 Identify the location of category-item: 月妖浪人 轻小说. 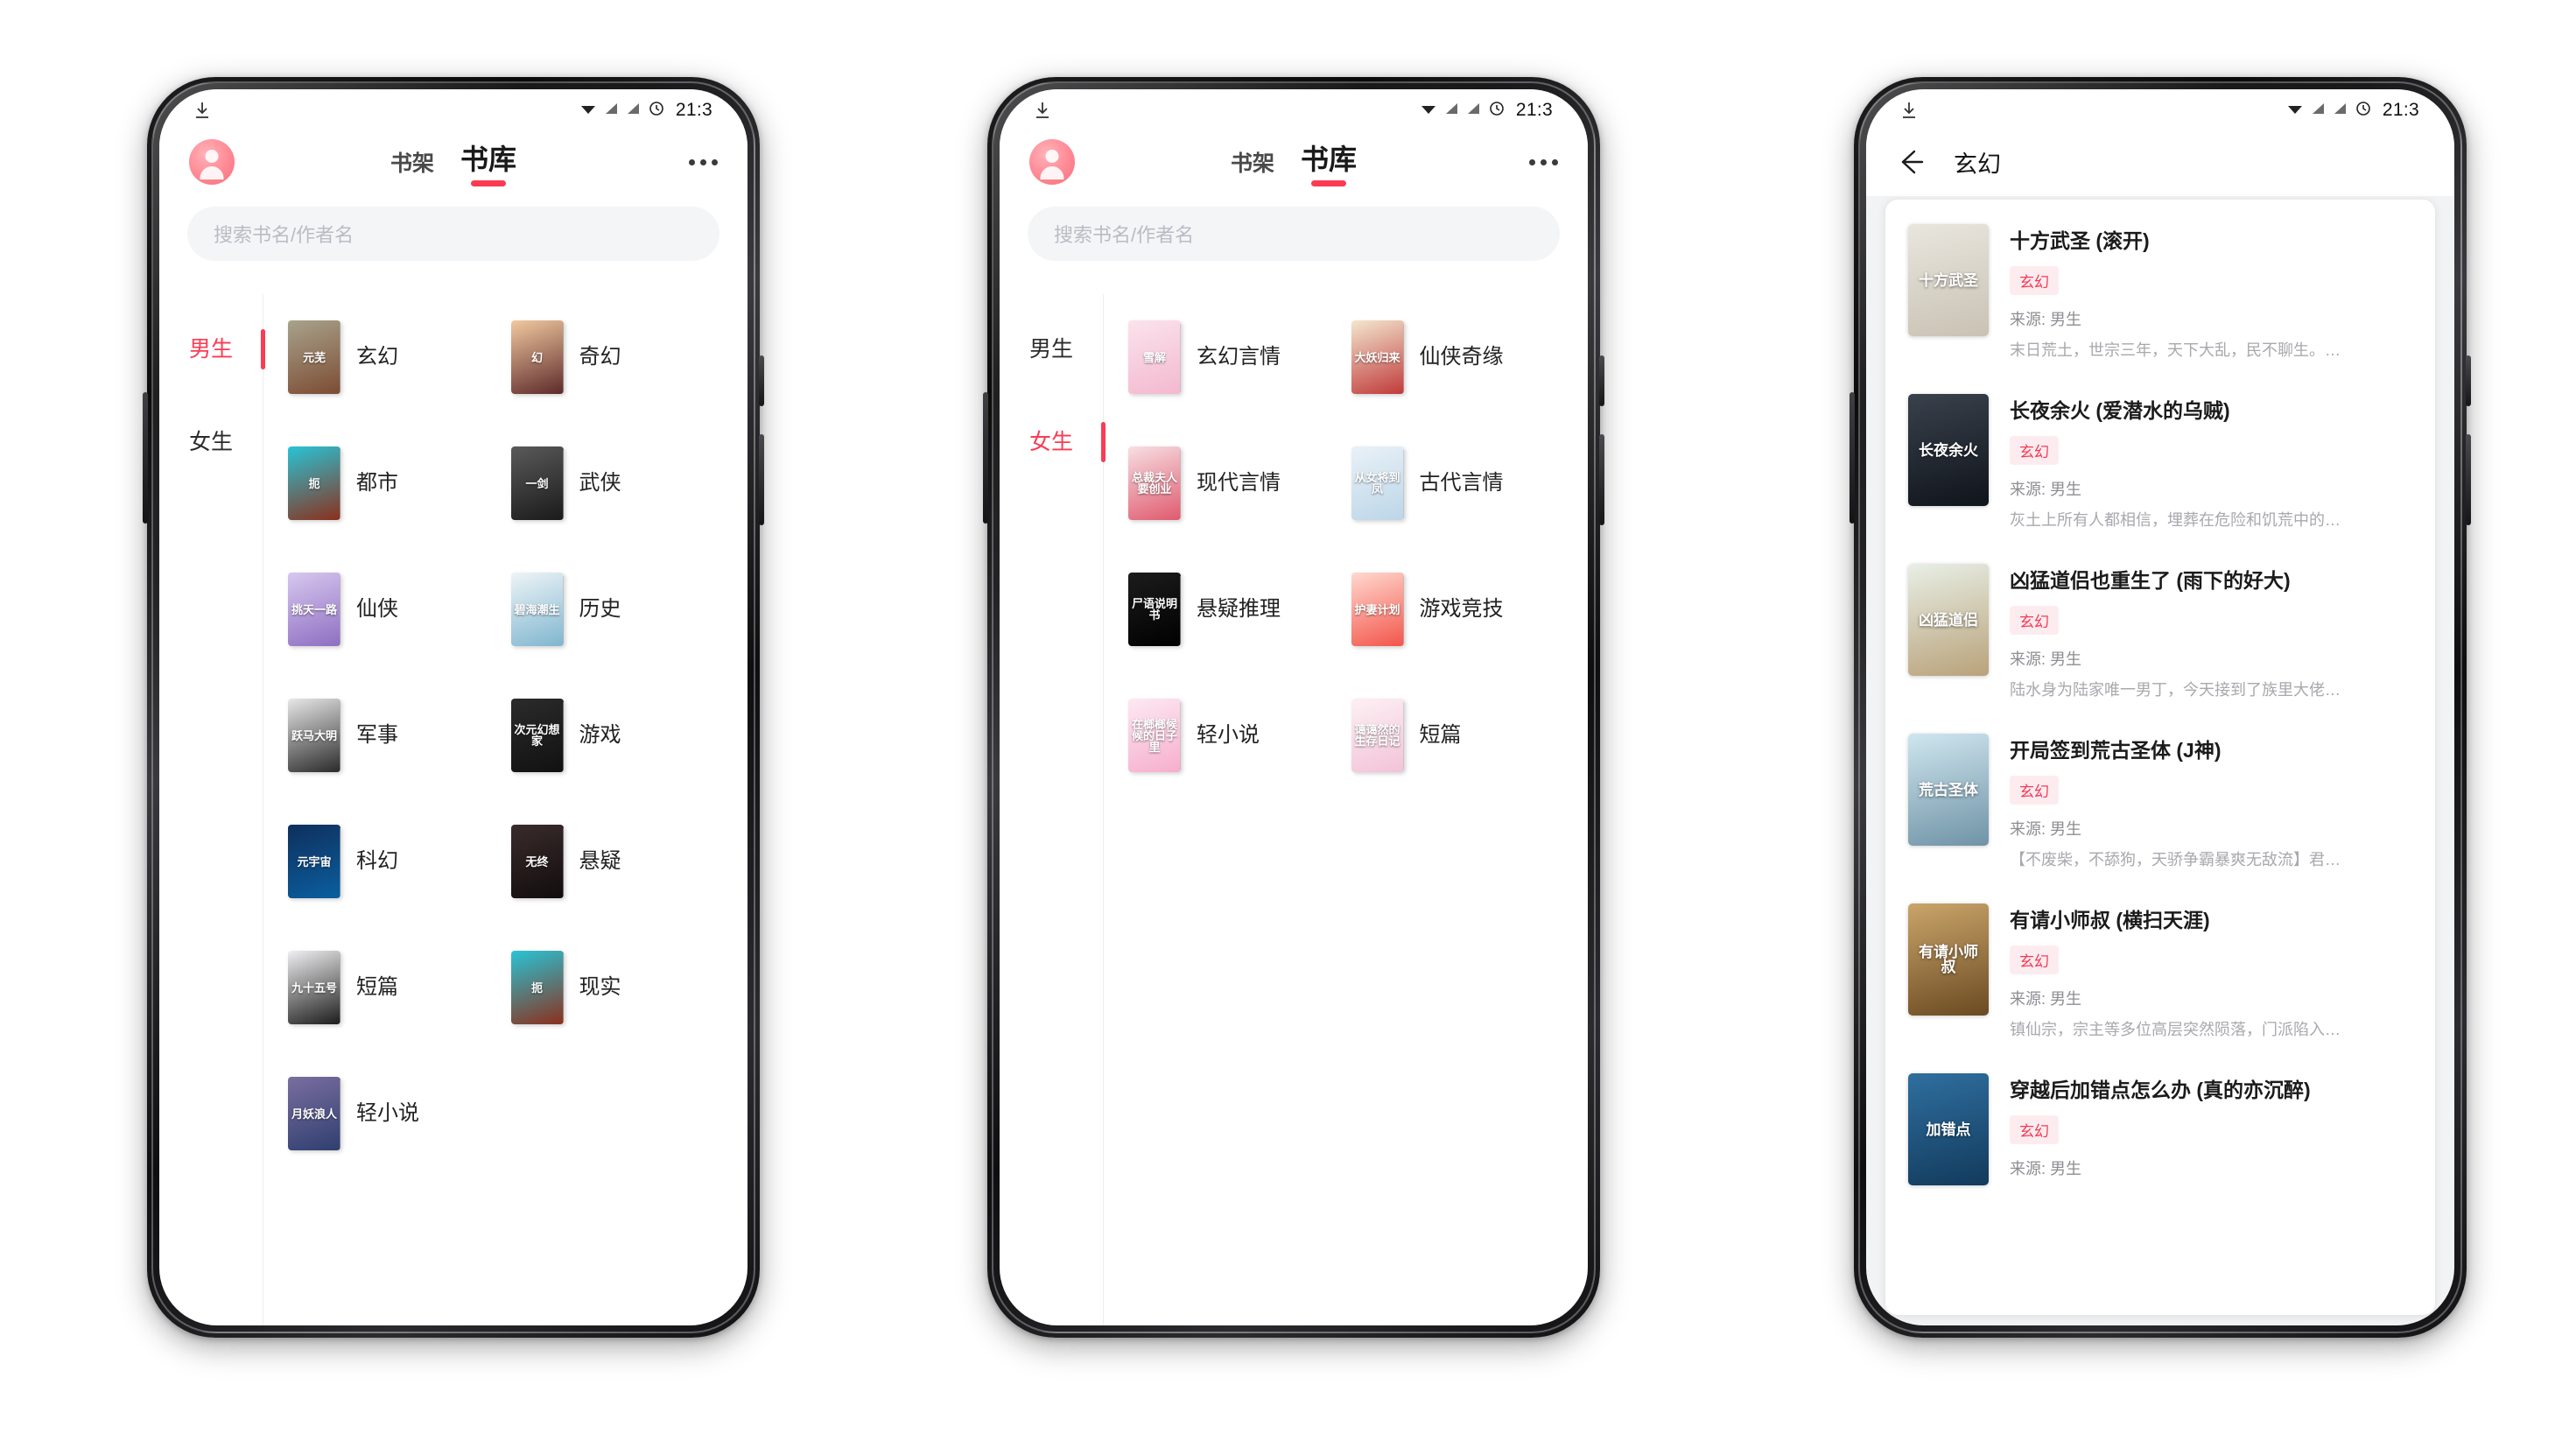
(399, 1114).